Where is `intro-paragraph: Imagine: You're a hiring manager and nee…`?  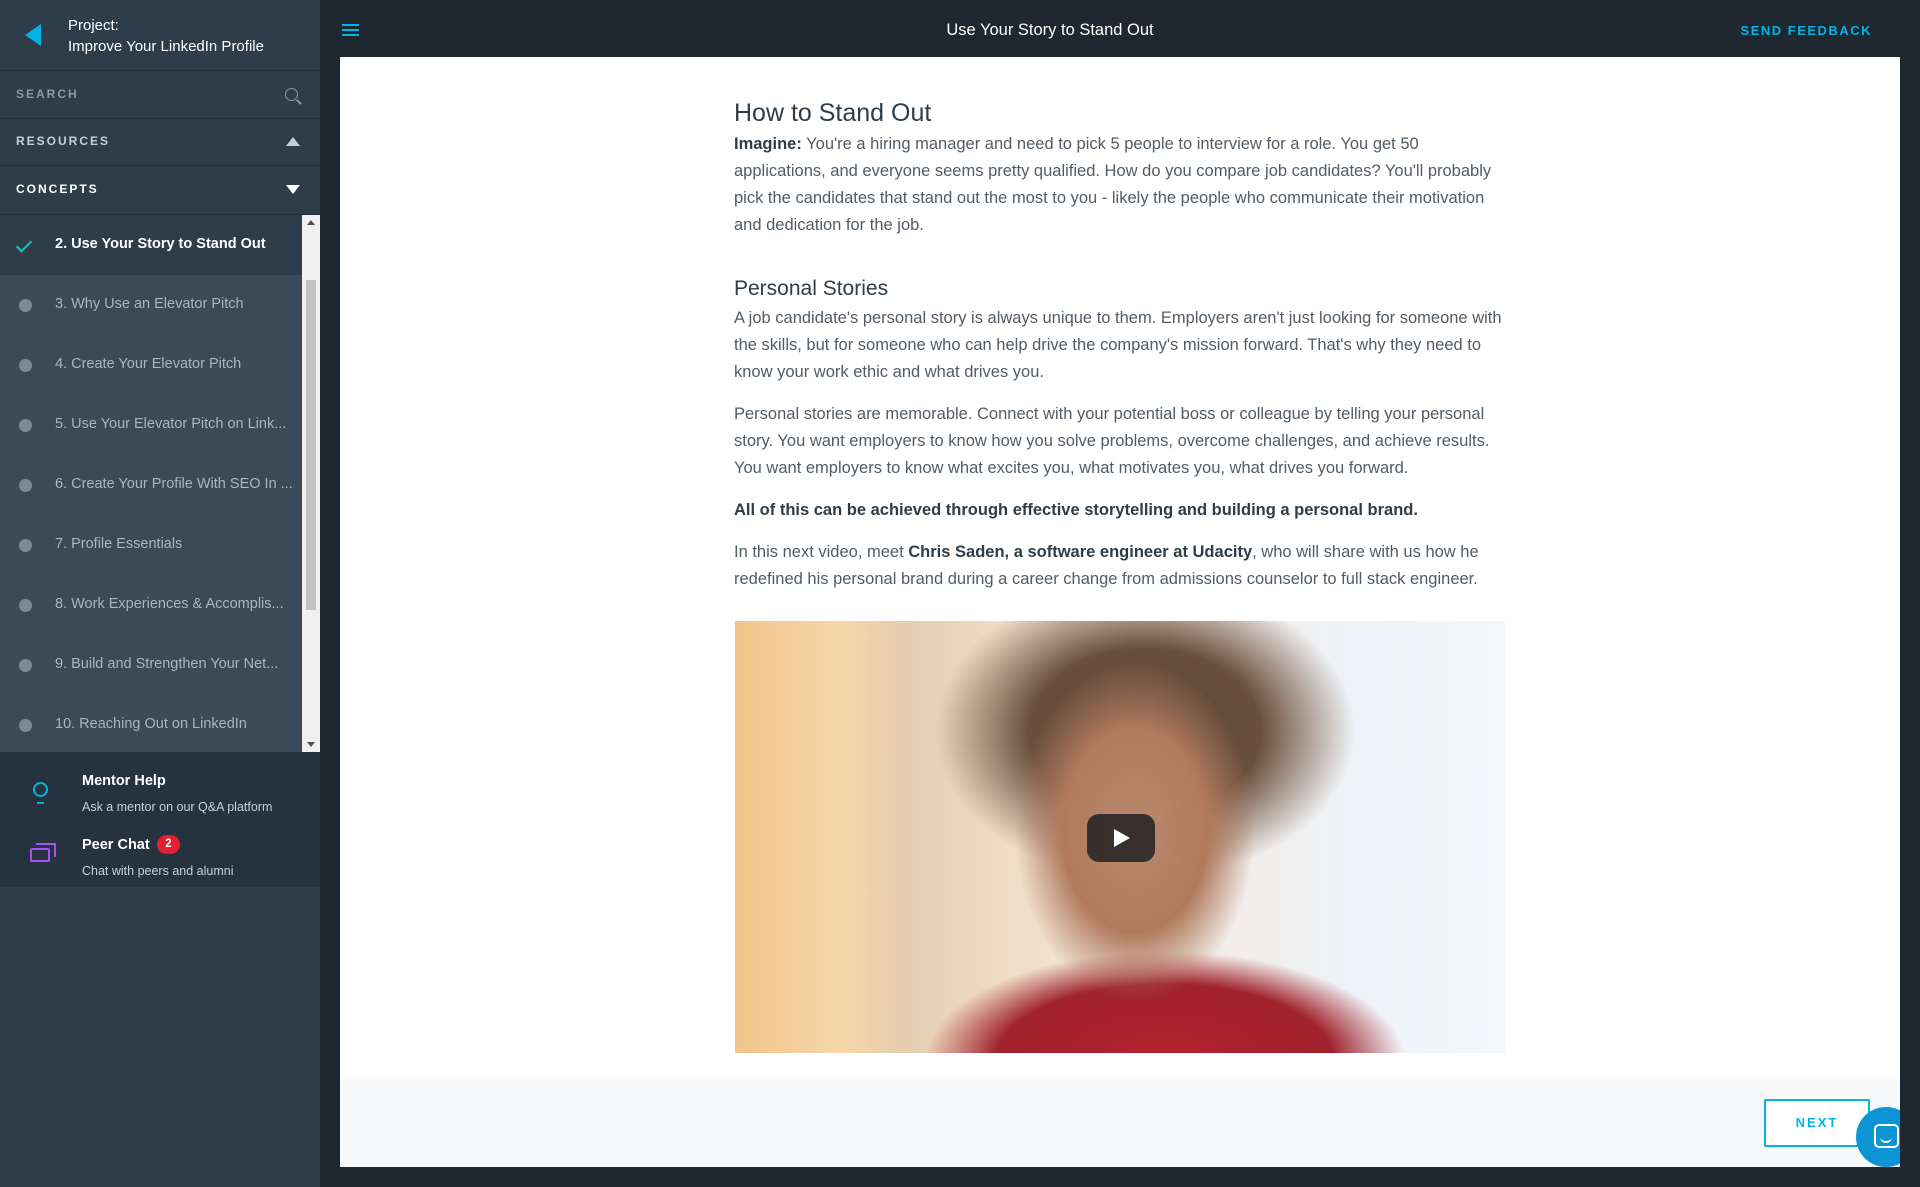 intro-paragraph: Imagine: You're a hiring manager and nee… is located at coordinates (1120, 185).